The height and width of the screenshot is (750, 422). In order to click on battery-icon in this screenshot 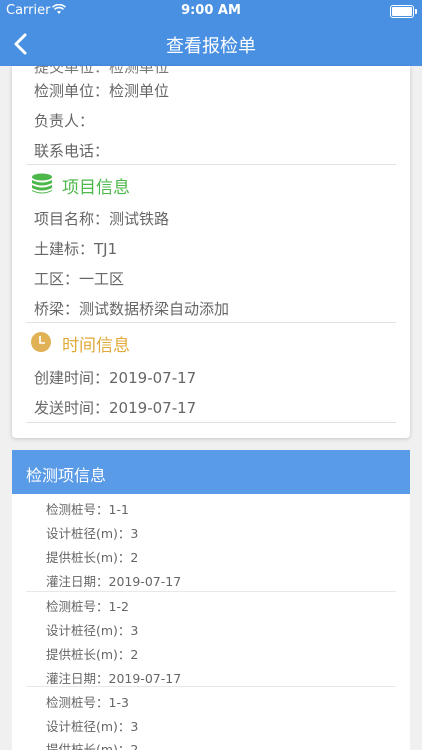, I will do `click(403, 11)`.